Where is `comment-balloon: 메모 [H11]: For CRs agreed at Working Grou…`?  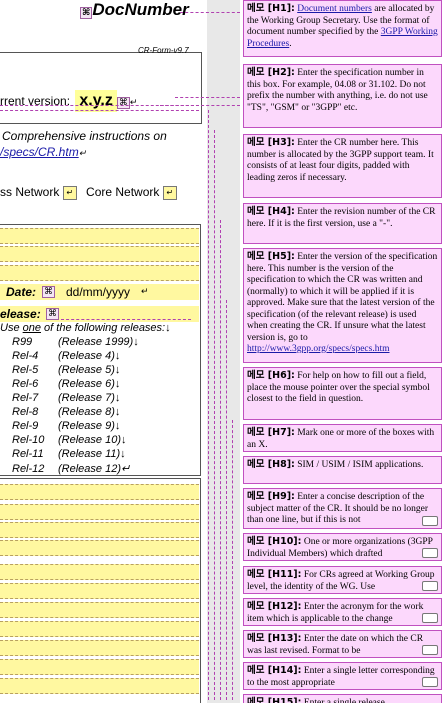 comment-balloon: 메모 [H11]: For CRs agreed at Working Grou… is located at coordinates (342, 580).